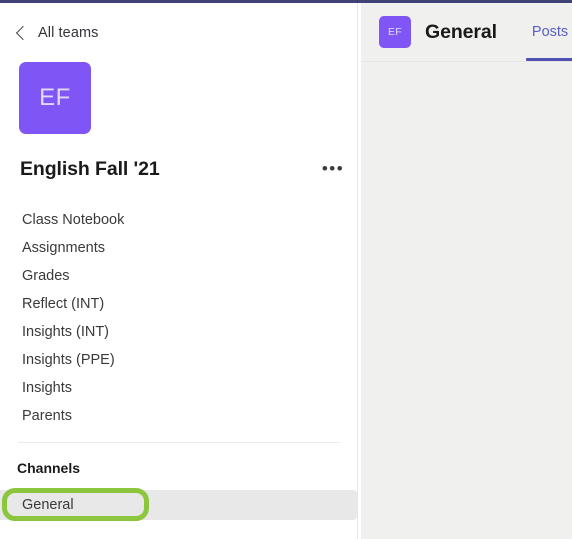 This screenshot has width=572, height=539. I want to click on tab-posts: Posts, so click(544, 32).